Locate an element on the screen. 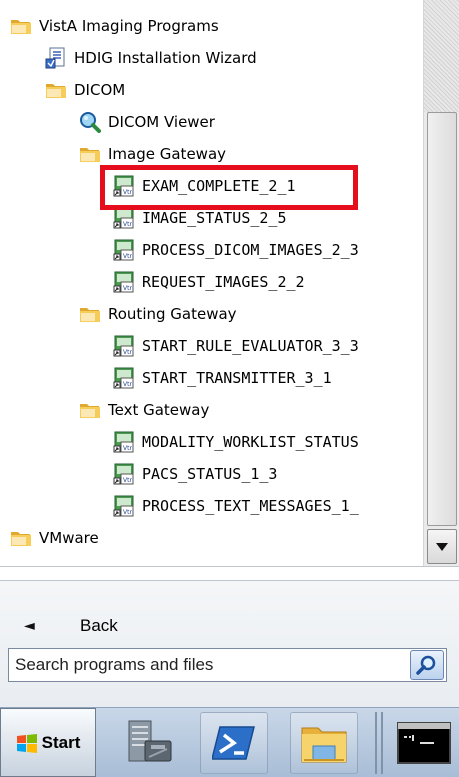 This screenshot has height=777, width=459. menu-item-start-transmitter: Vtr START_TRANSMITTER_3_1 is located at coordinates (222, 378).